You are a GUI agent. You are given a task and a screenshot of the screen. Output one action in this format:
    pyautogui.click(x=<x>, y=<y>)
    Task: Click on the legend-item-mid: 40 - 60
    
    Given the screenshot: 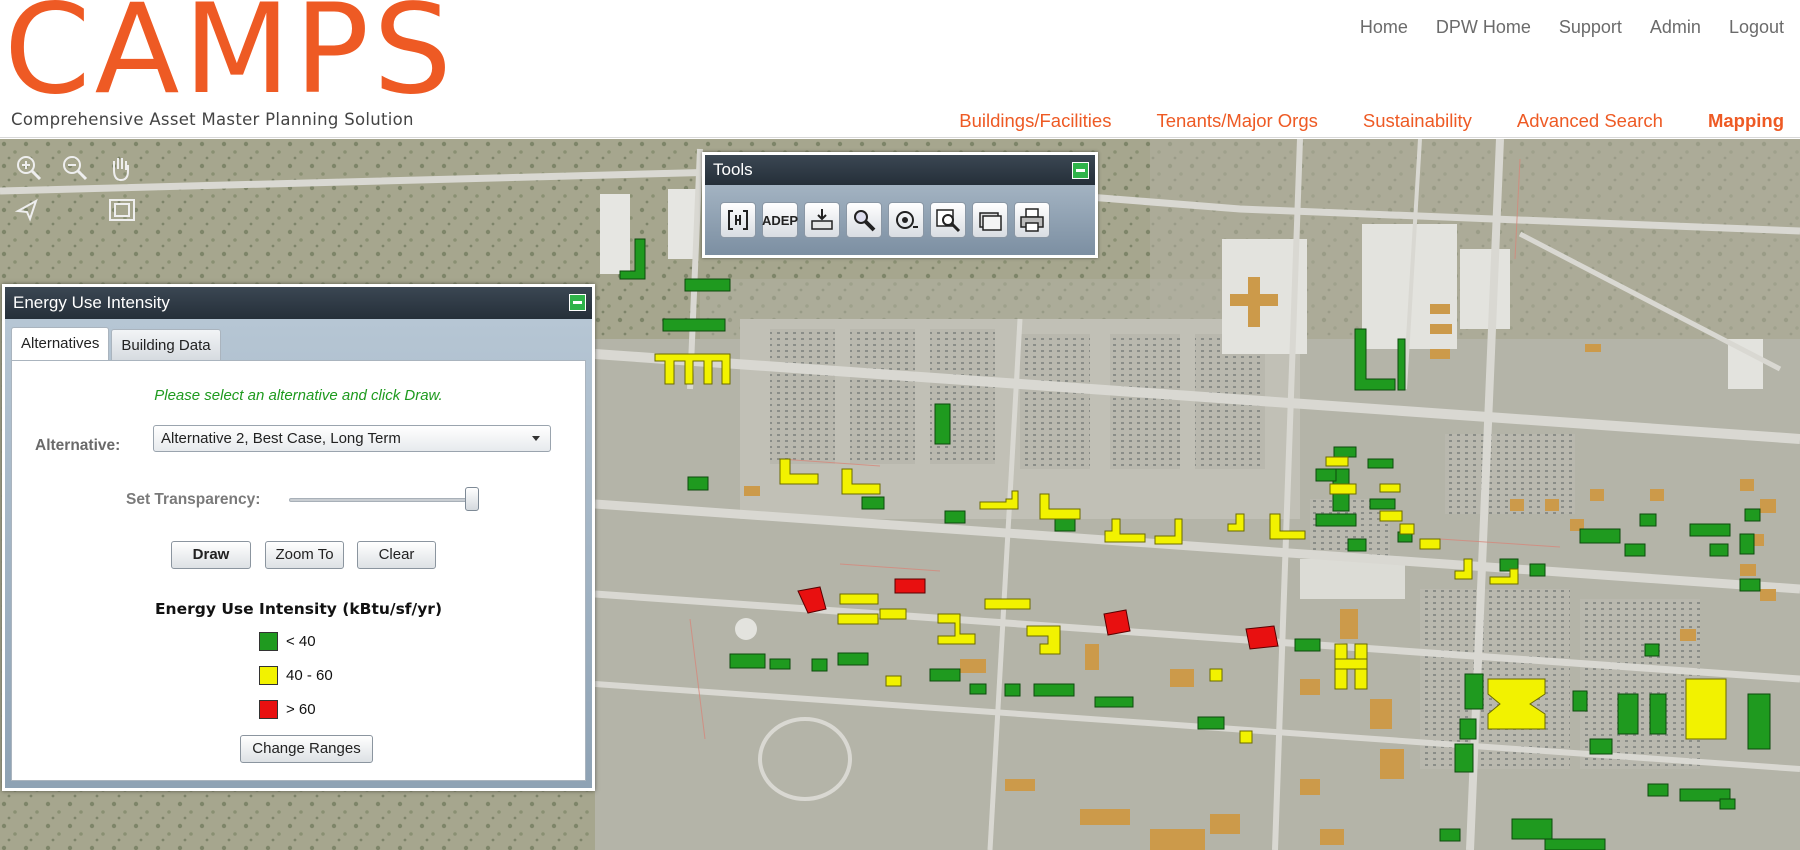 What is the action you would take?
    pyautogui.click(x=296, y=675)
    